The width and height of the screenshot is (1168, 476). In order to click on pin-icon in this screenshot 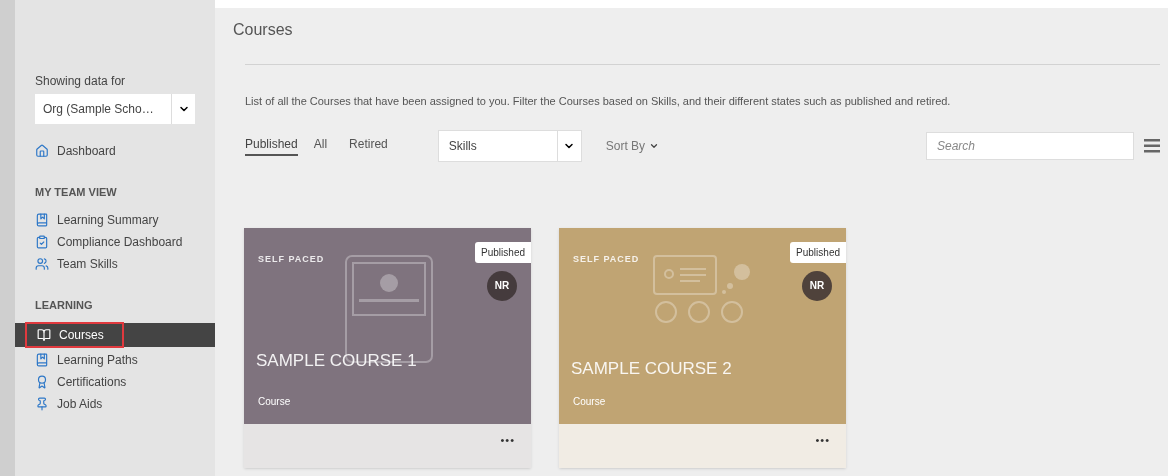, I will do `click(42, 404)`.